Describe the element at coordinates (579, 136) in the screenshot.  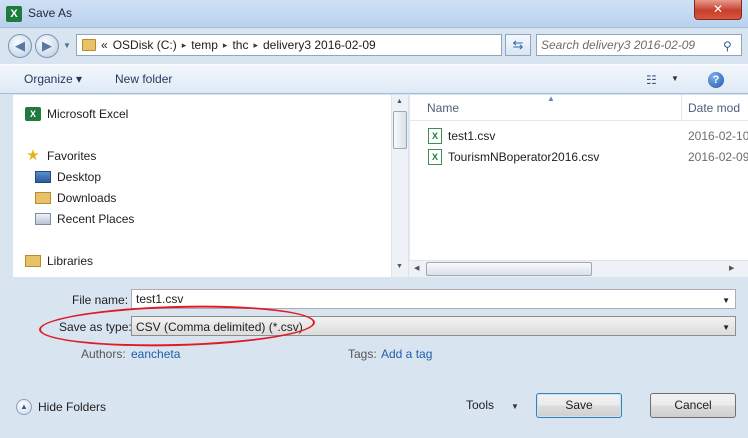
I see `file-row: X test1.csv 2016-02-10` at that location.